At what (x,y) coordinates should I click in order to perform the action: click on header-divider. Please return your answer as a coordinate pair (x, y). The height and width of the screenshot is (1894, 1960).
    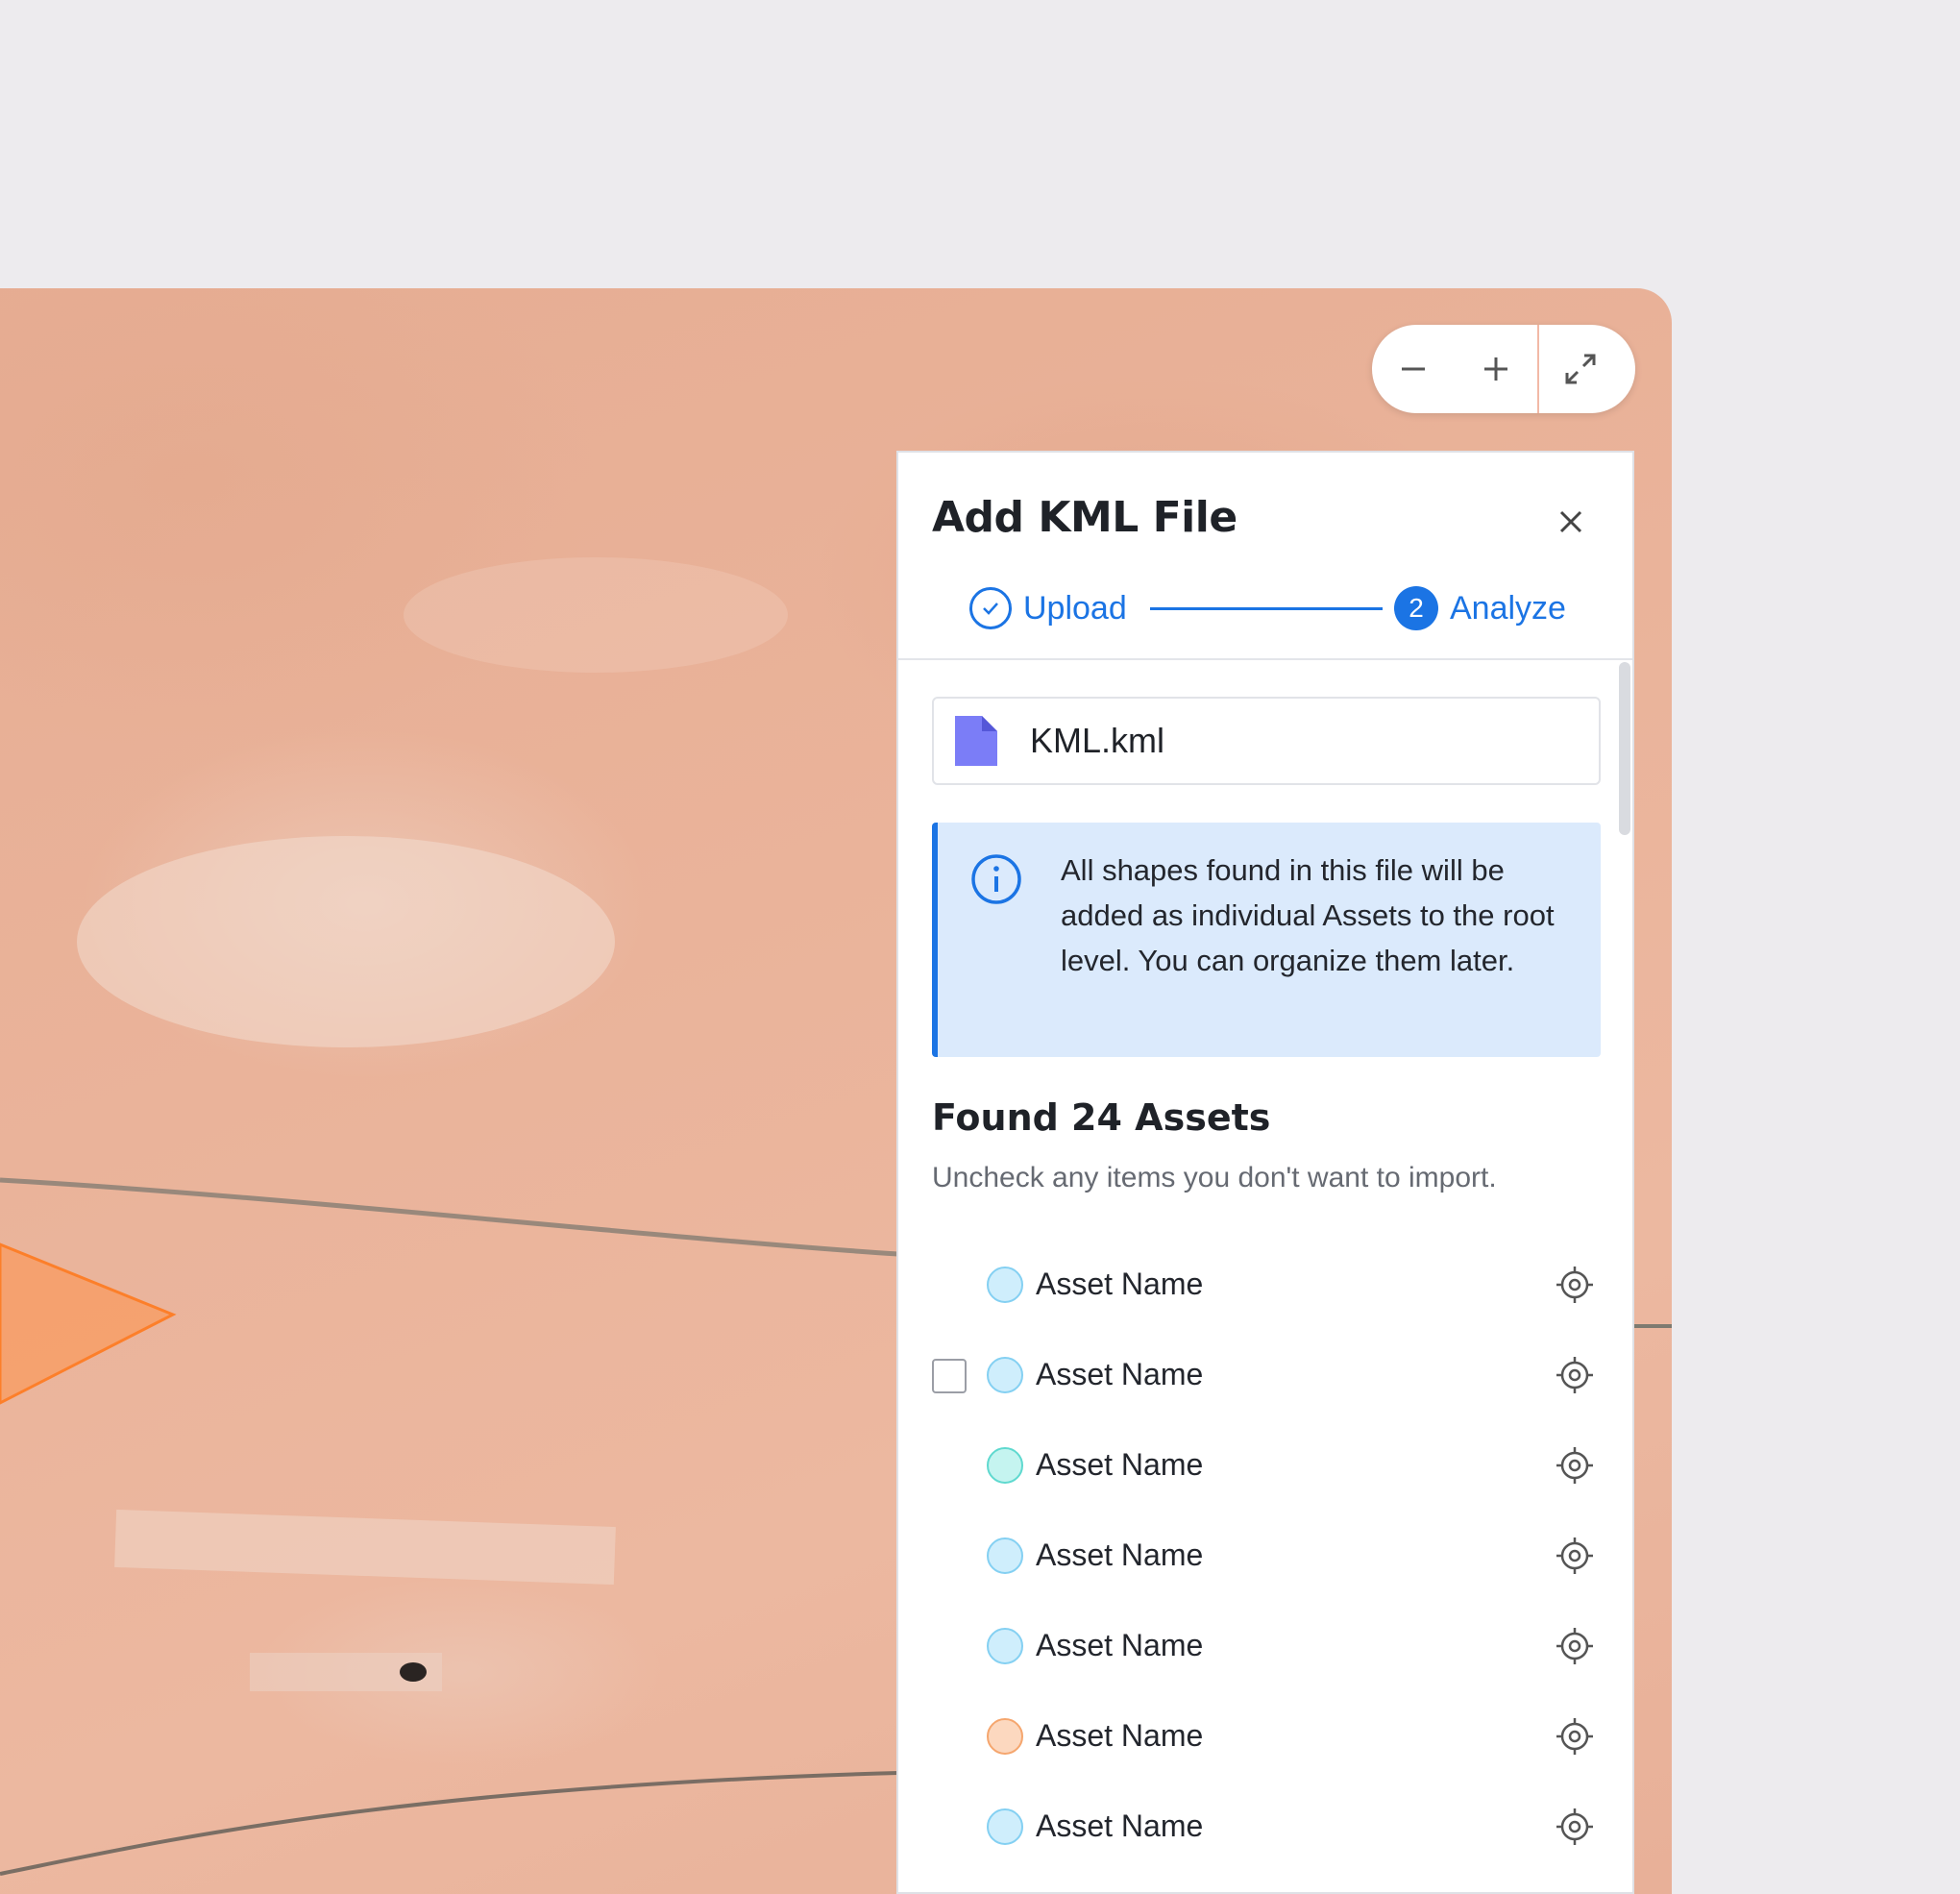
    Looking at the image, I should click on (1265, 659).